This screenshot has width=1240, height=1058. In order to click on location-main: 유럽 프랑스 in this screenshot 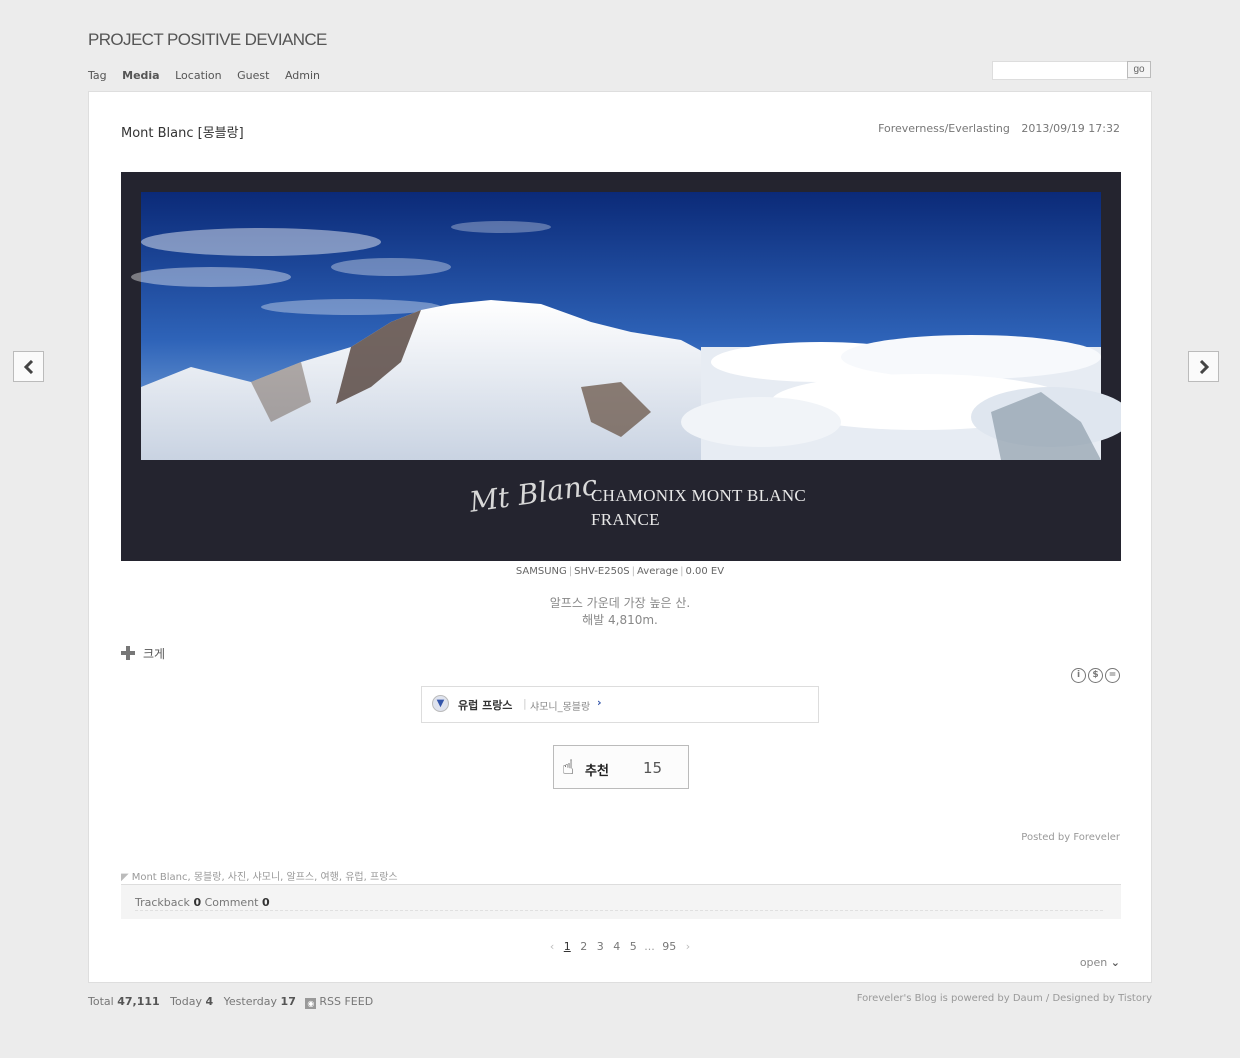, I will do `click(485, 705)`.